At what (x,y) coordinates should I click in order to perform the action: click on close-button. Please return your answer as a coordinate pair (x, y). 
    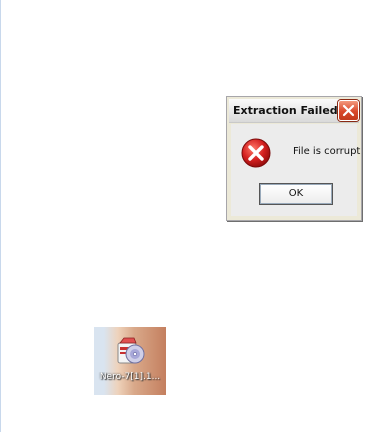
    Looking at the image, I should click on (348, 110).